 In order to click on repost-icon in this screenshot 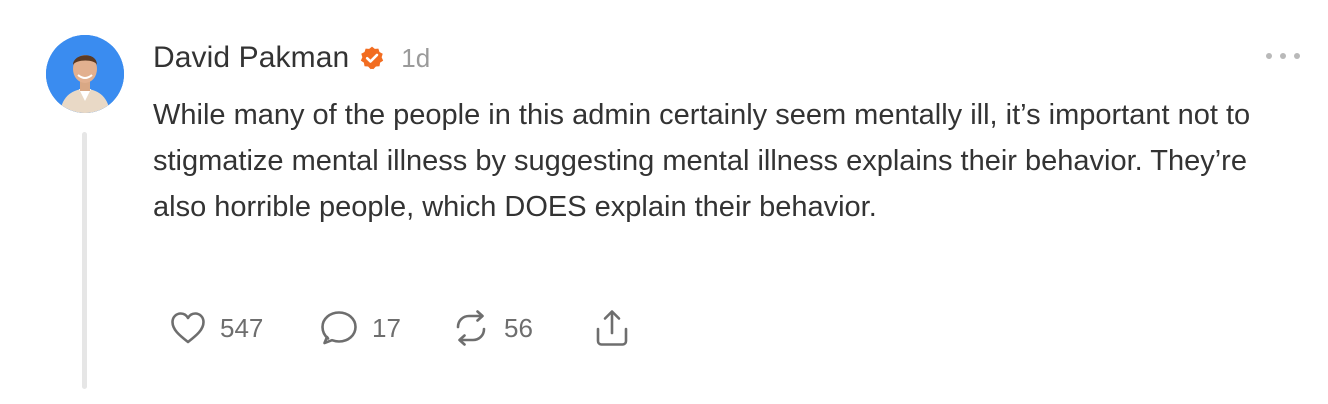, I will do `click(471, 328)`.